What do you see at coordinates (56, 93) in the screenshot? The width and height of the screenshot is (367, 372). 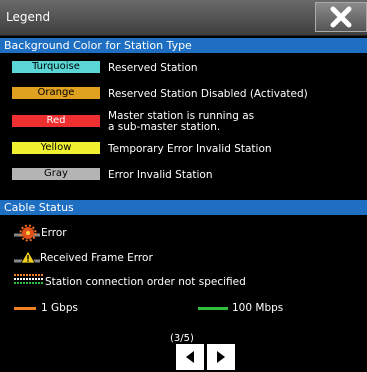 I see `orange-swatch: Orange` at bounding box center [56, 93].